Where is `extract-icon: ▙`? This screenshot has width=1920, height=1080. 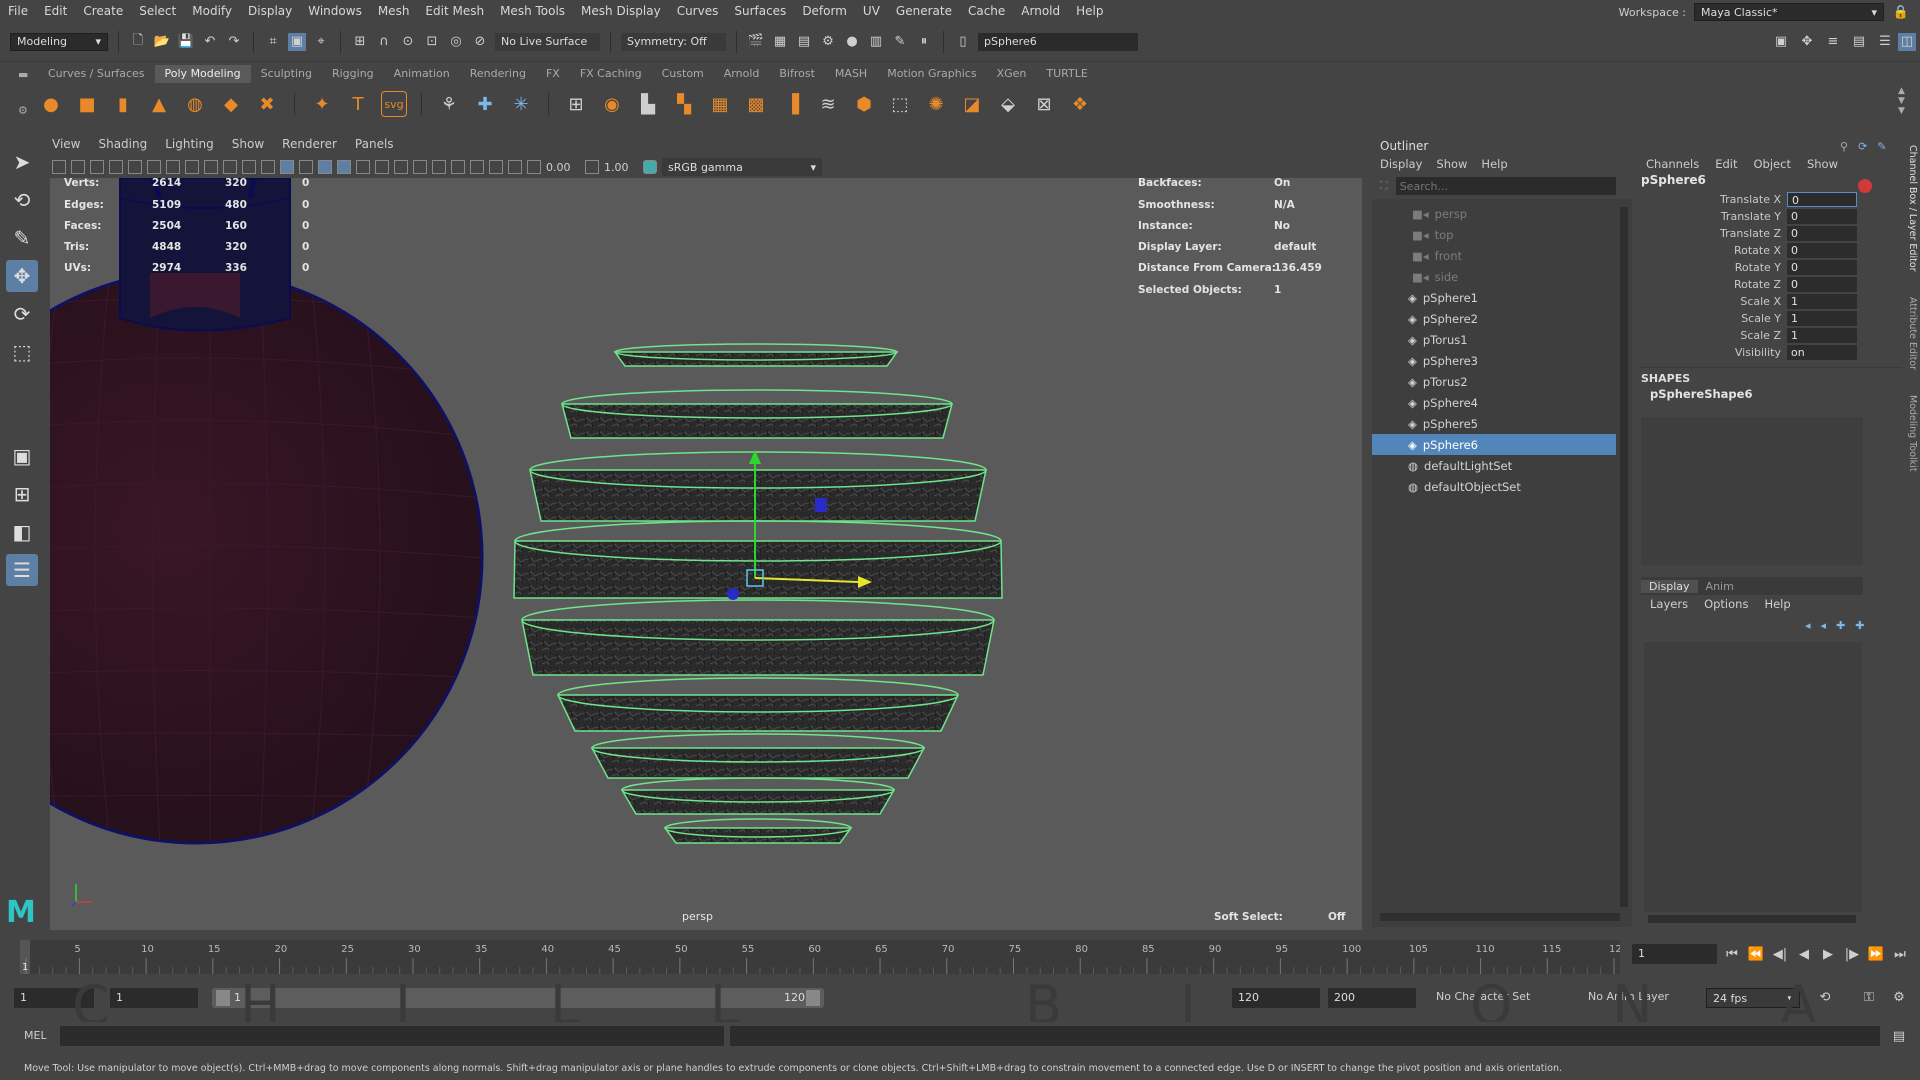 extract-icon: ▙ is located at coordinates (648, 104).